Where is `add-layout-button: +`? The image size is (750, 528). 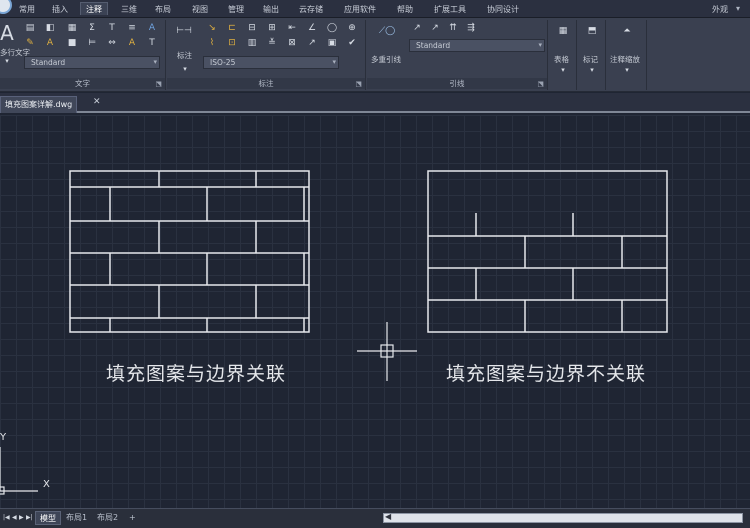
add-layout-button: + is located at coordinates (132, 518).